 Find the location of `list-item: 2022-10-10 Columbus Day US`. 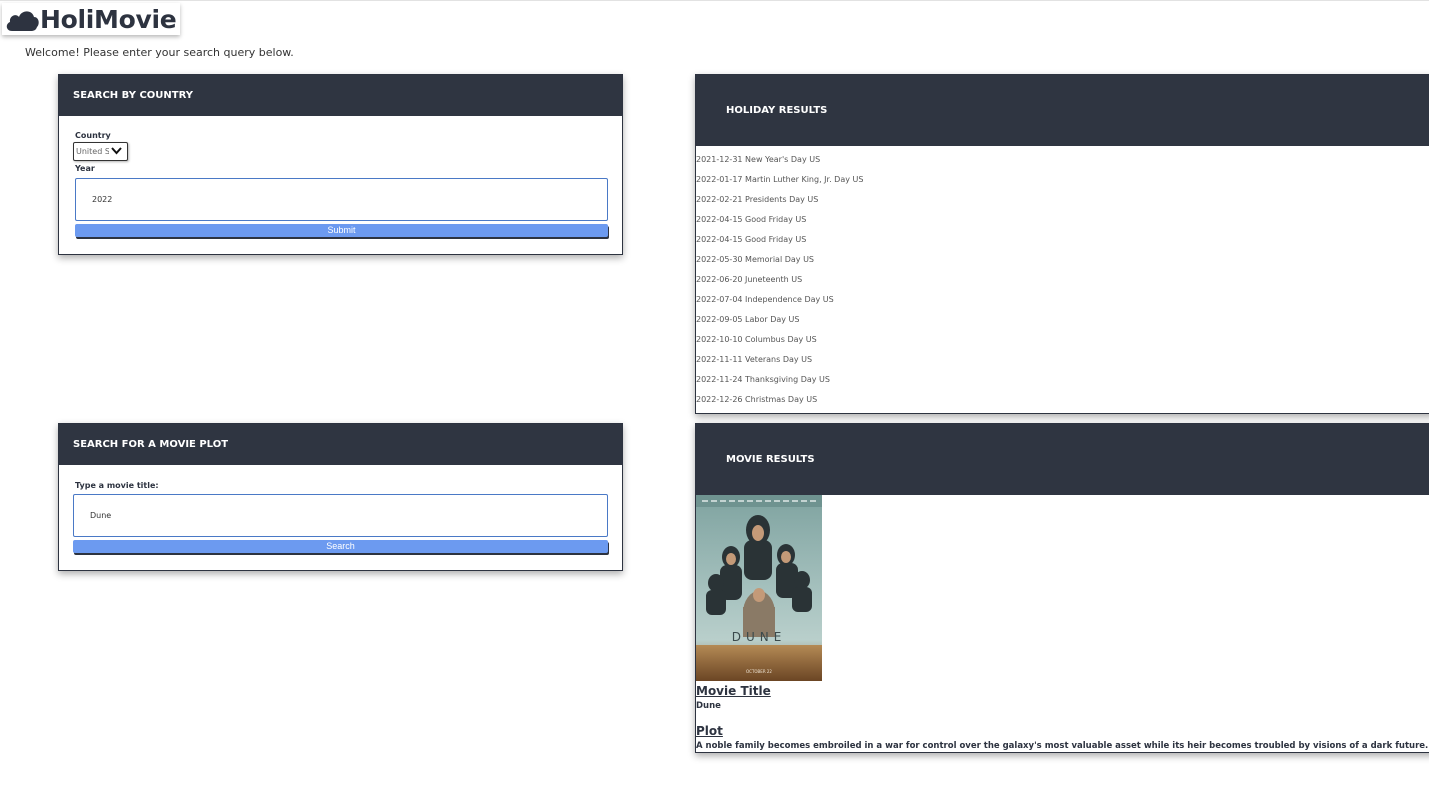

list-item: 2022-10-10 Columbus Day US is located at coordinates (756, 339).